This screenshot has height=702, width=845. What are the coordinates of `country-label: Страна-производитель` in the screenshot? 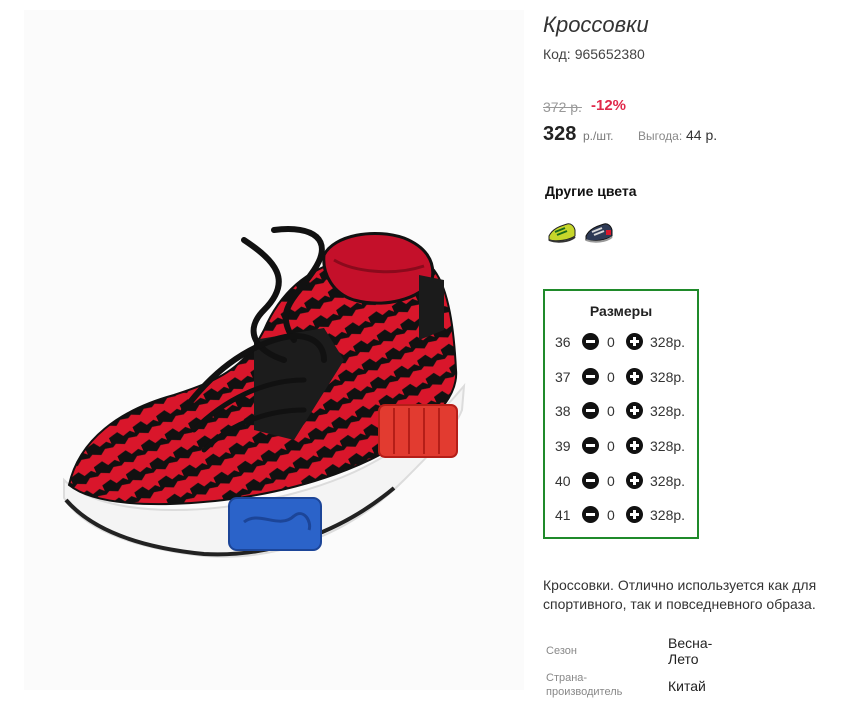 It's located at (584, 685).